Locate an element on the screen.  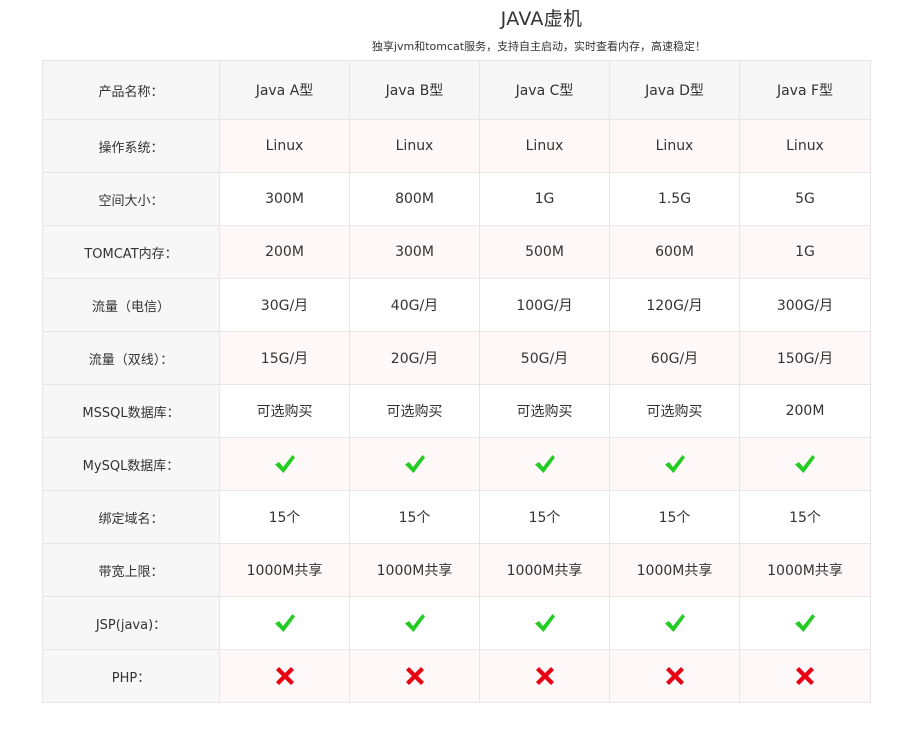
table-cell: 500M is located at coordinates (544, 252).